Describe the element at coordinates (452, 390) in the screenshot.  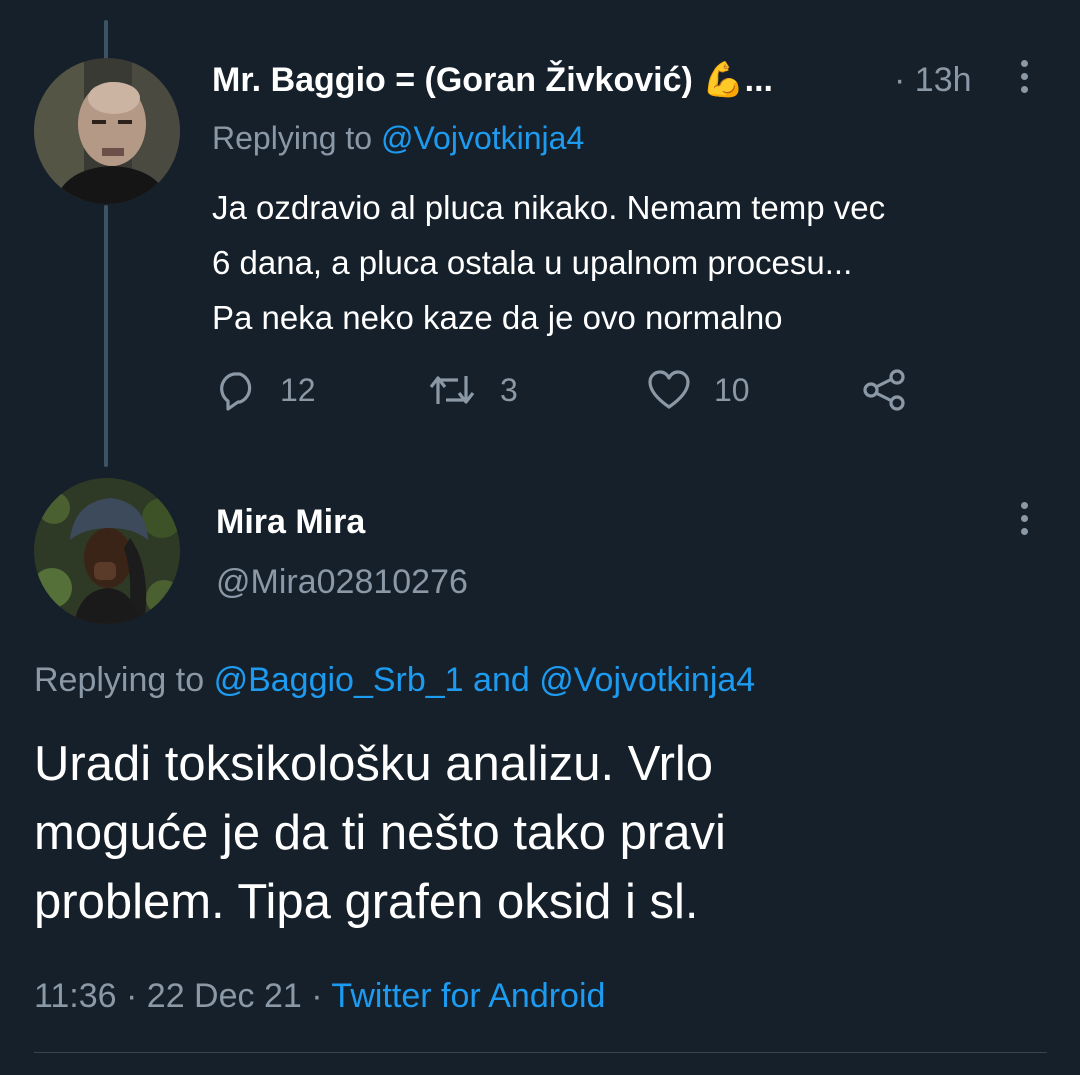
I see `retweet-icon` at that location.